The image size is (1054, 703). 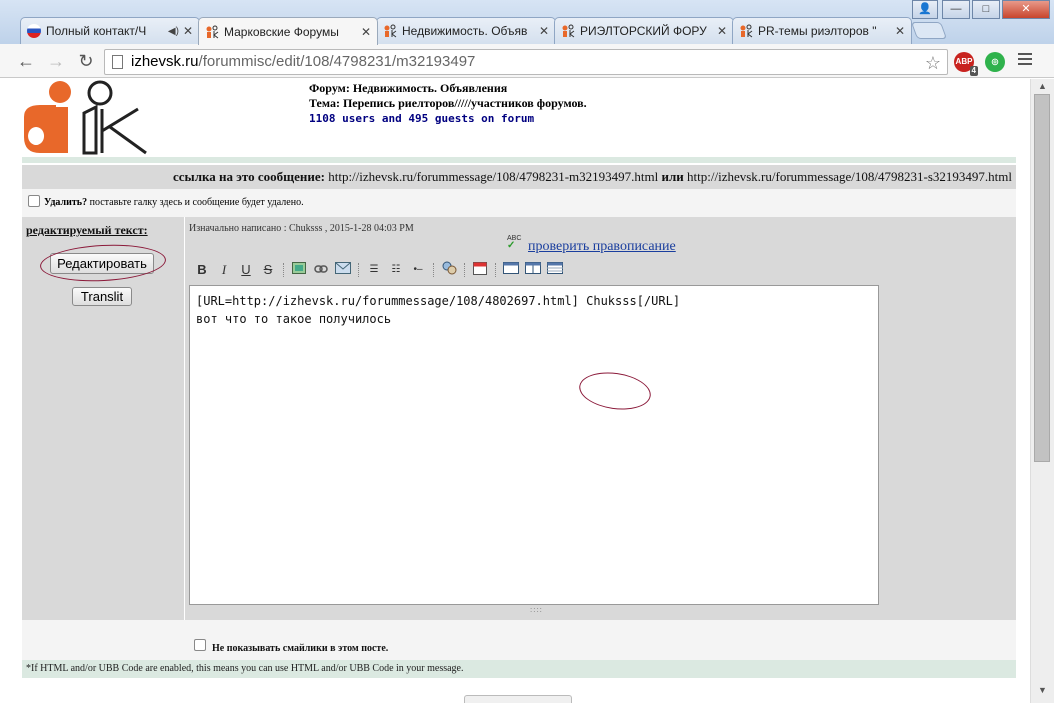 I want to click on forward-icon: →, so click(x=56, y=61).